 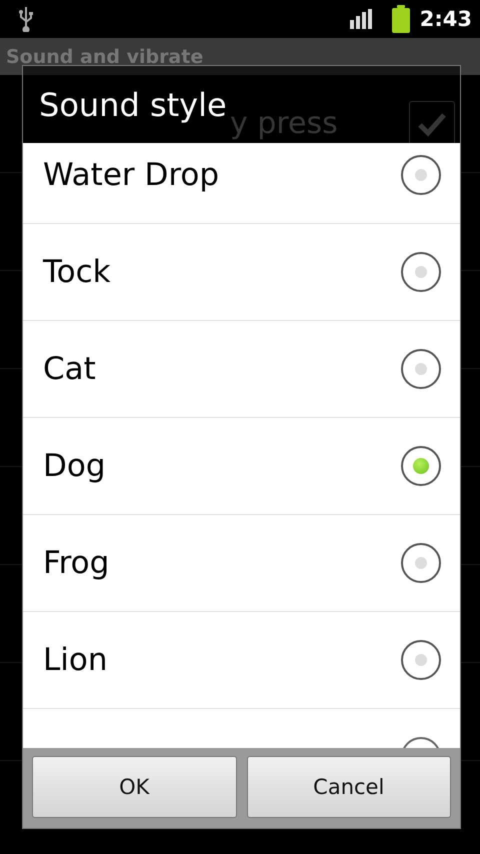 I want to click on option-label: Tock, so click(x=77, y=272).